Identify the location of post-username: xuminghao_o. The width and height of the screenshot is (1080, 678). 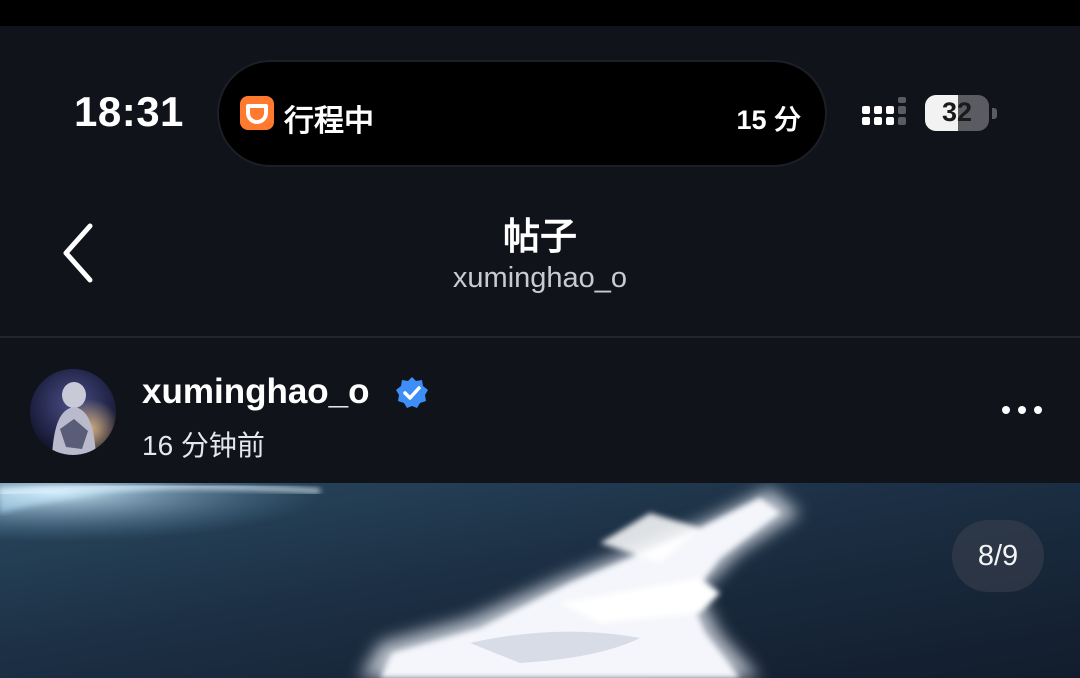
(256, 392).